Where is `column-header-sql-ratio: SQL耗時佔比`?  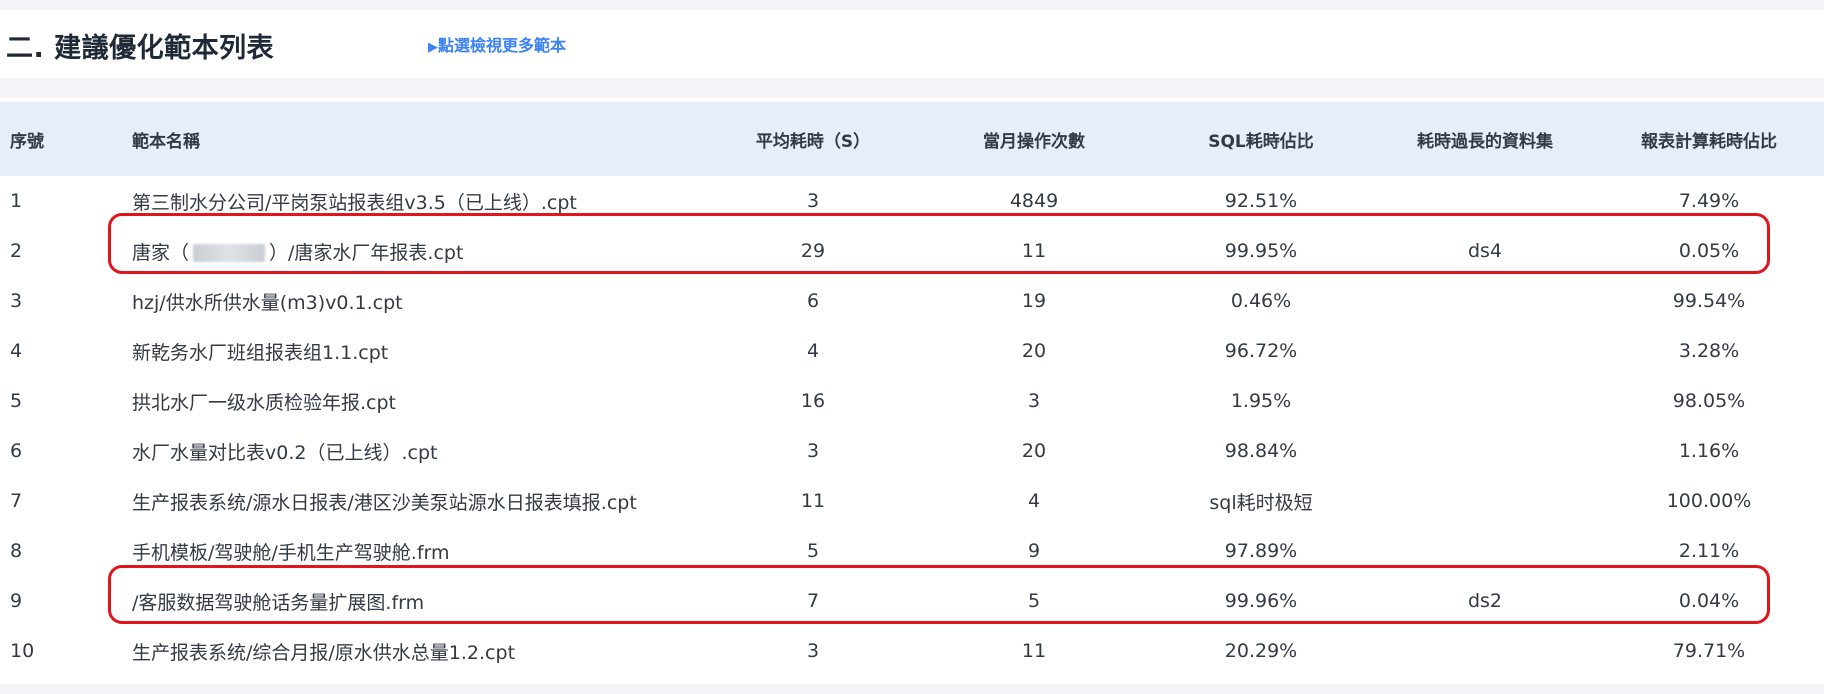
column-header-sql-ratio: SQL耗時佔比 is located at coordinates (1261, 139).